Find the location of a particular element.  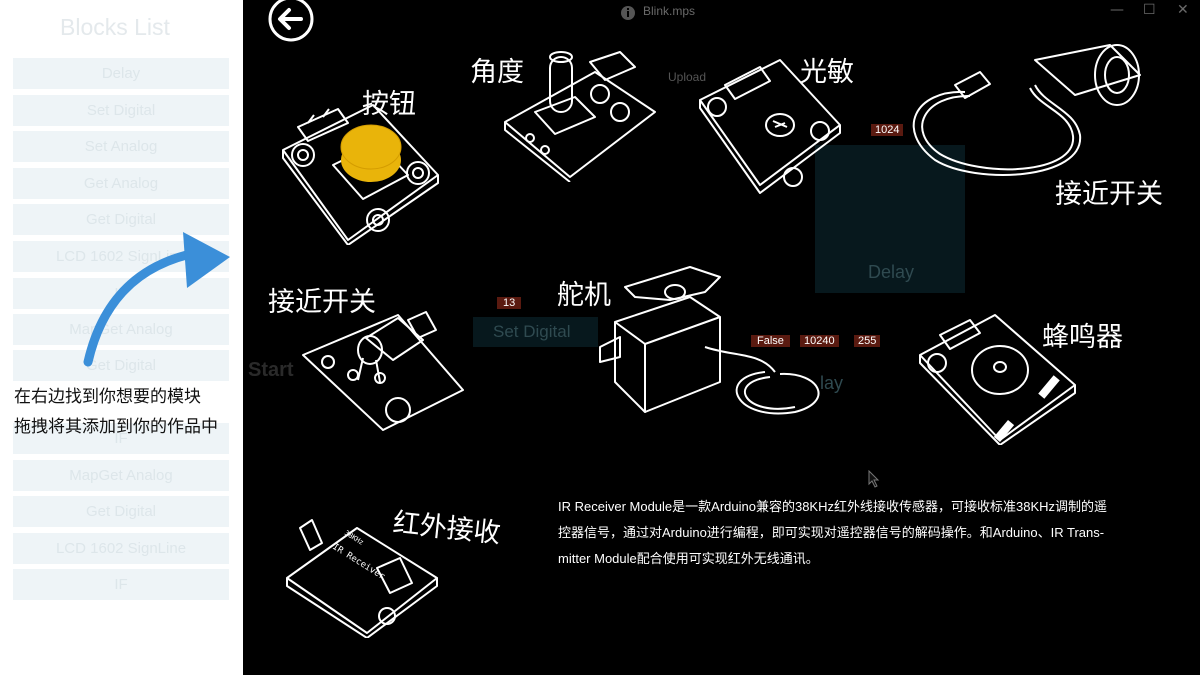

proximity-switch-left-module-icon is located at coordinates (383, 367).